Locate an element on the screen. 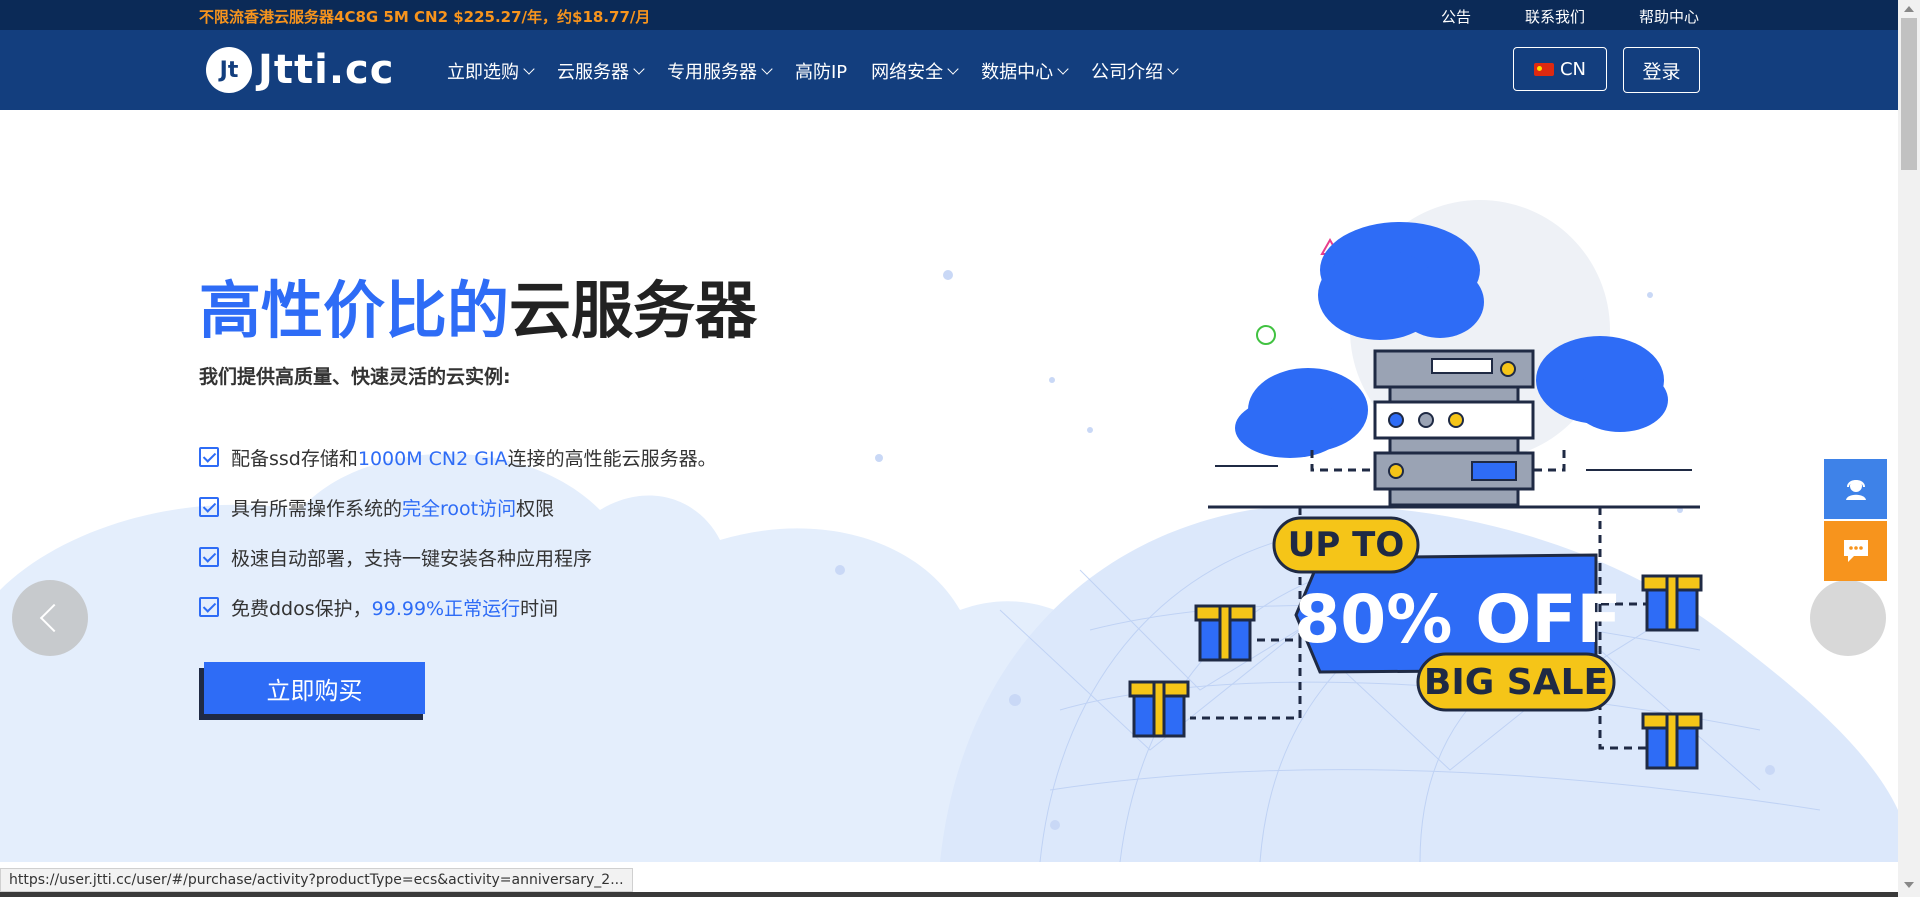  buy-now-button-wrapper: 立即购买 is located at coordinates (312, 691).